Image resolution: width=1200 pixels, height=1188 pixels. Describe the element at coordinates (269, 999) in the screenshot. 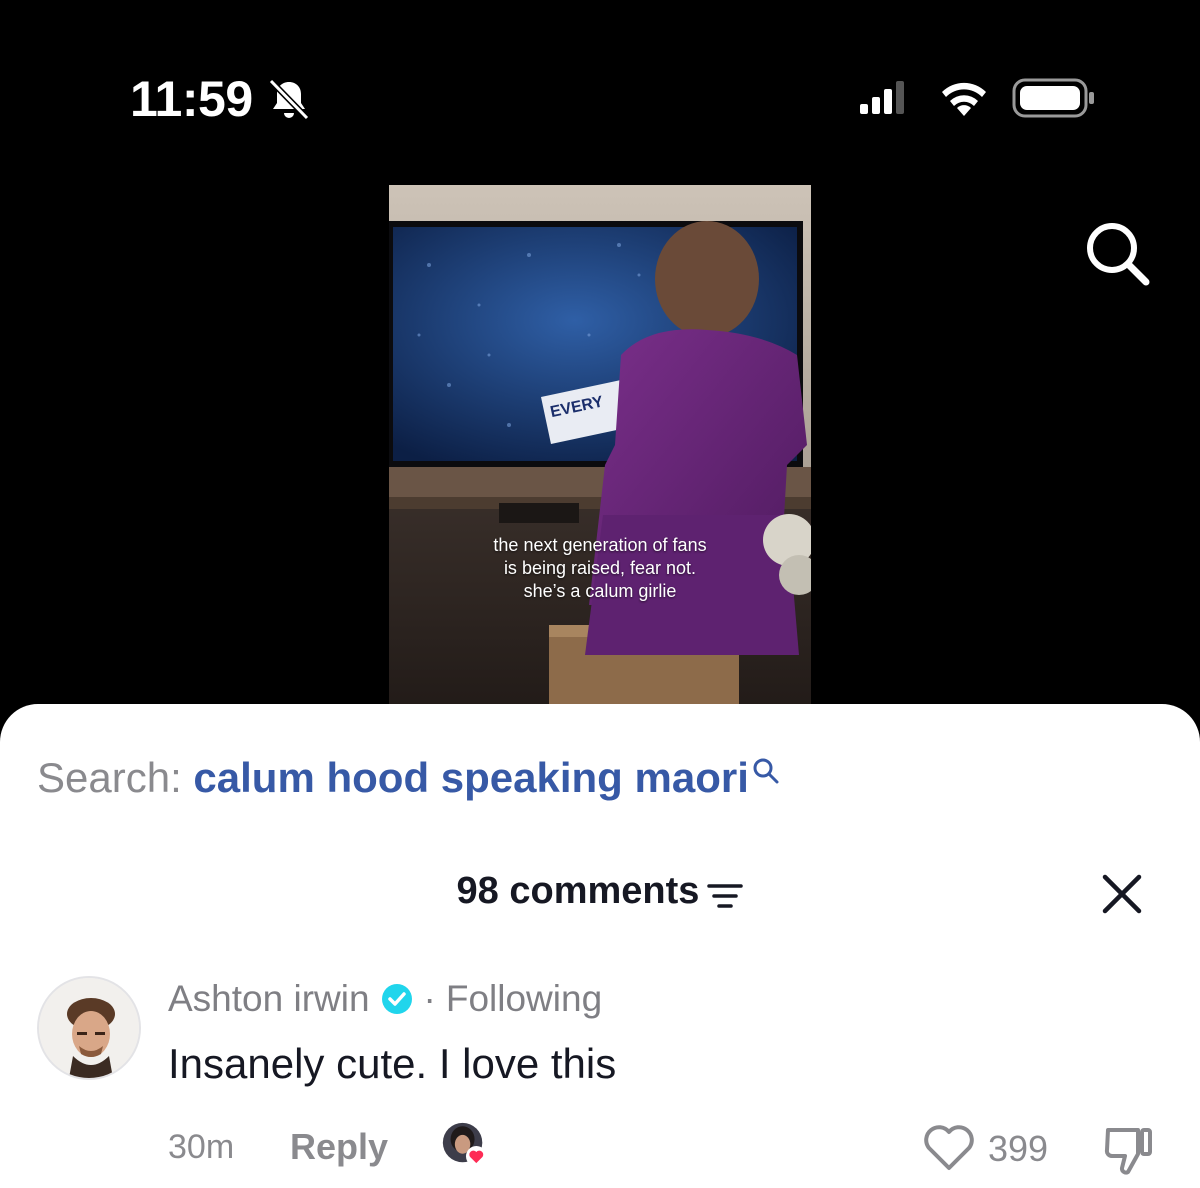

I see `comment-author: Ashton irwin` at that location.